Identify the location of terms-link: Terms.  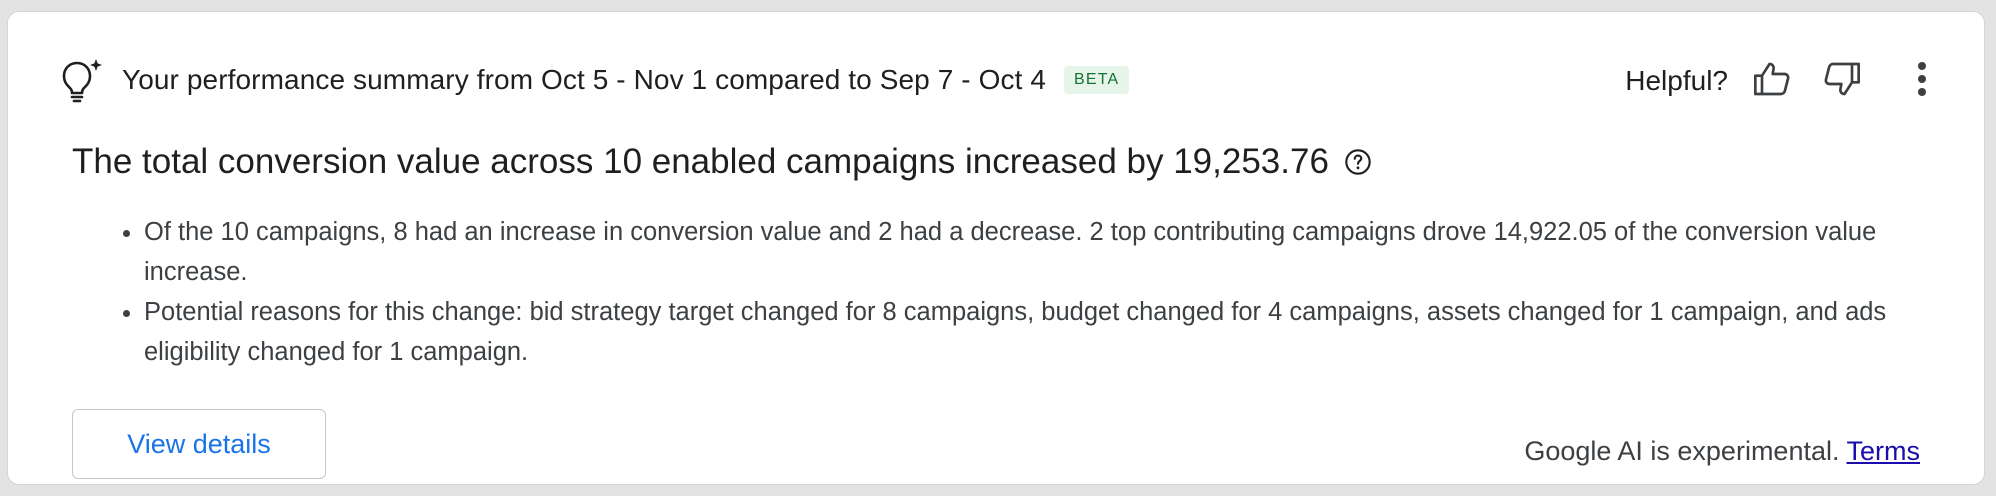
(1884, 451).